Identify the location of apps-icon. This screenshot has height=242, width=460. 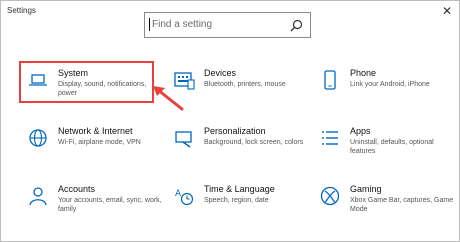
(330, 138).